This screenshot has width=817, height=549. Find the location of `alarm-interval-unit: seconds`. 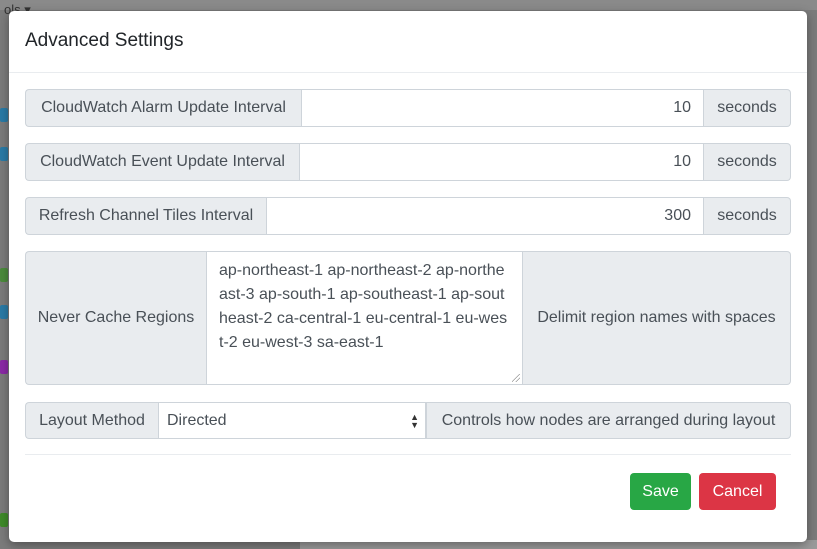

alarm-interval-unit: seconds is located at coordinates (747, 108).